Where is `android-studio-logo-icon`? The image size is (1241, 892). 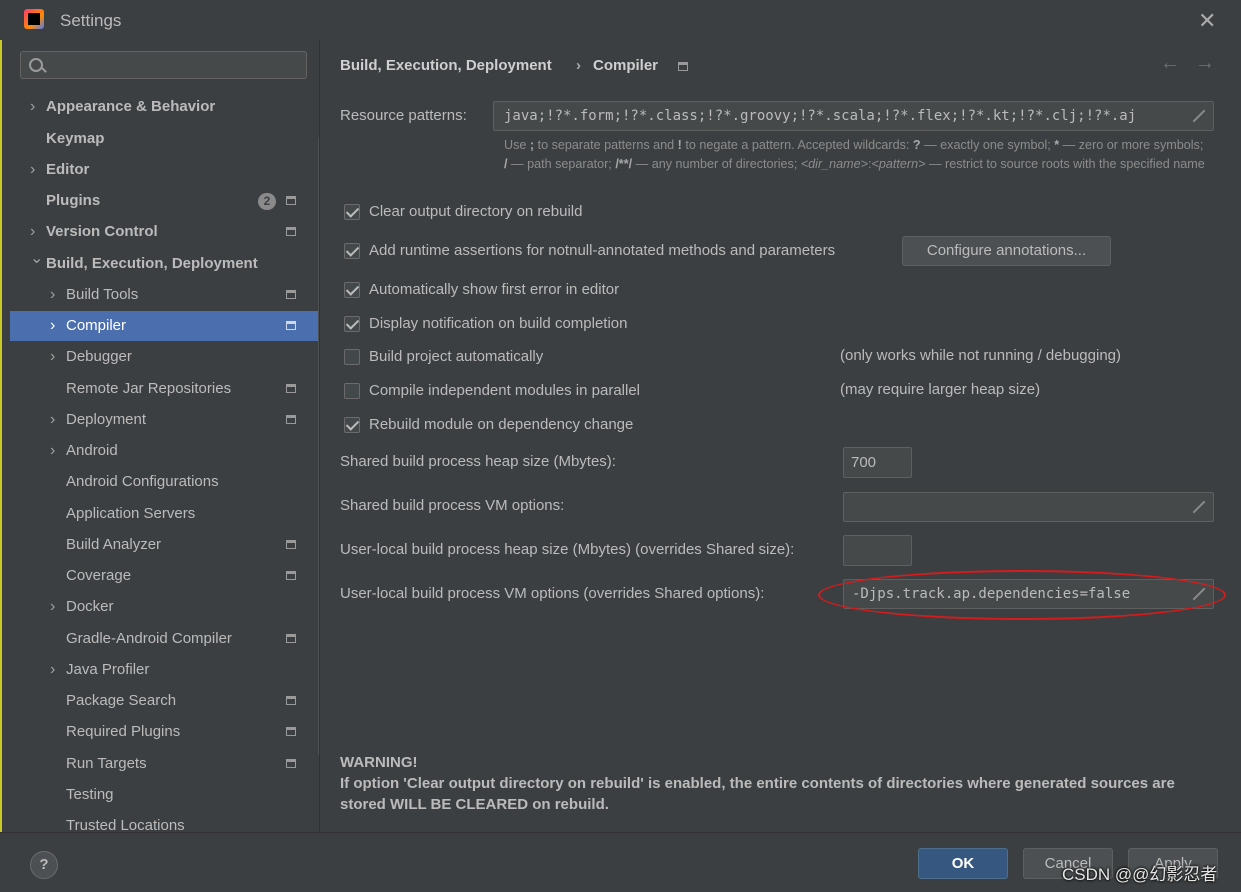 android-studio-logo-icon is located at coordinates (34, 19).